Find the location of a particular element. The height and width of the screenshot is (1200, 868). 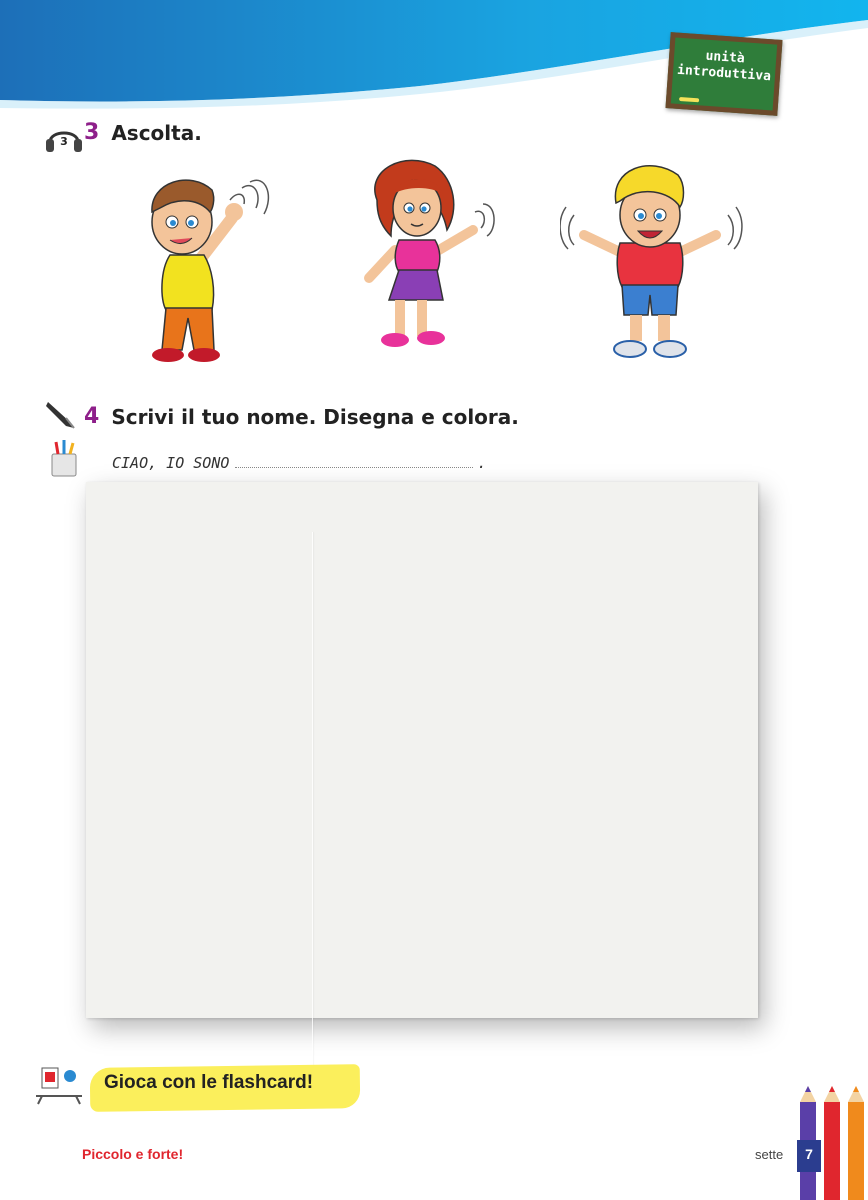

headphones-icon: 3 is located at coordinates (64, 138).